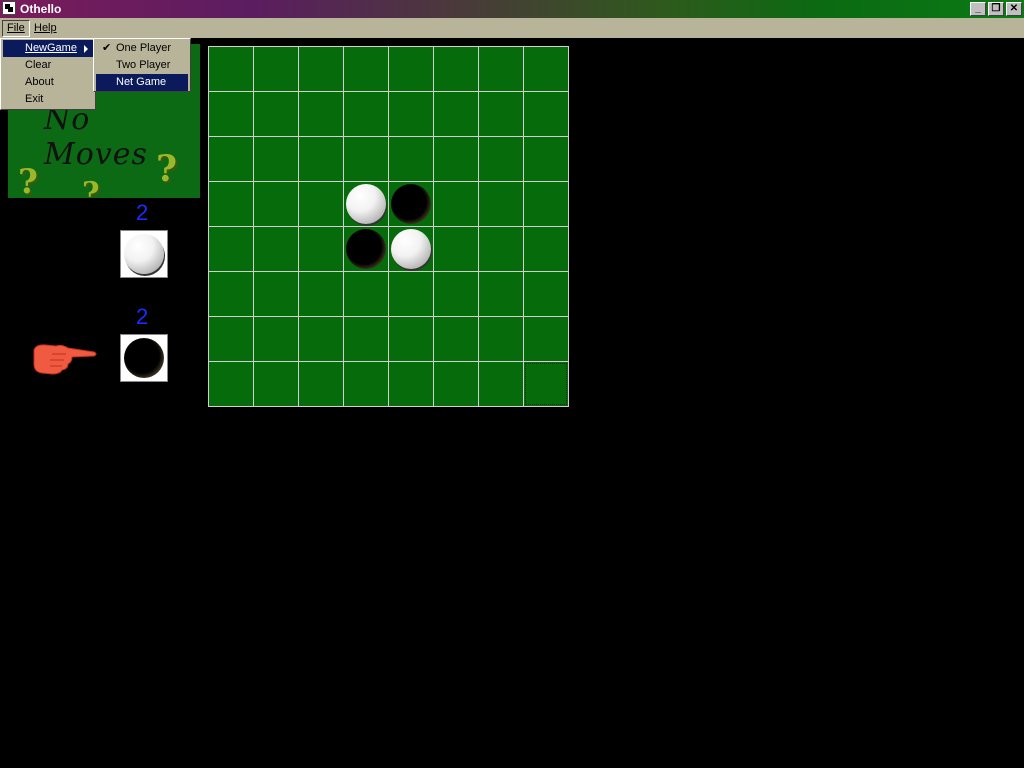  I want to click on submenu-item-two-player: Two Player, so click(142, 65).